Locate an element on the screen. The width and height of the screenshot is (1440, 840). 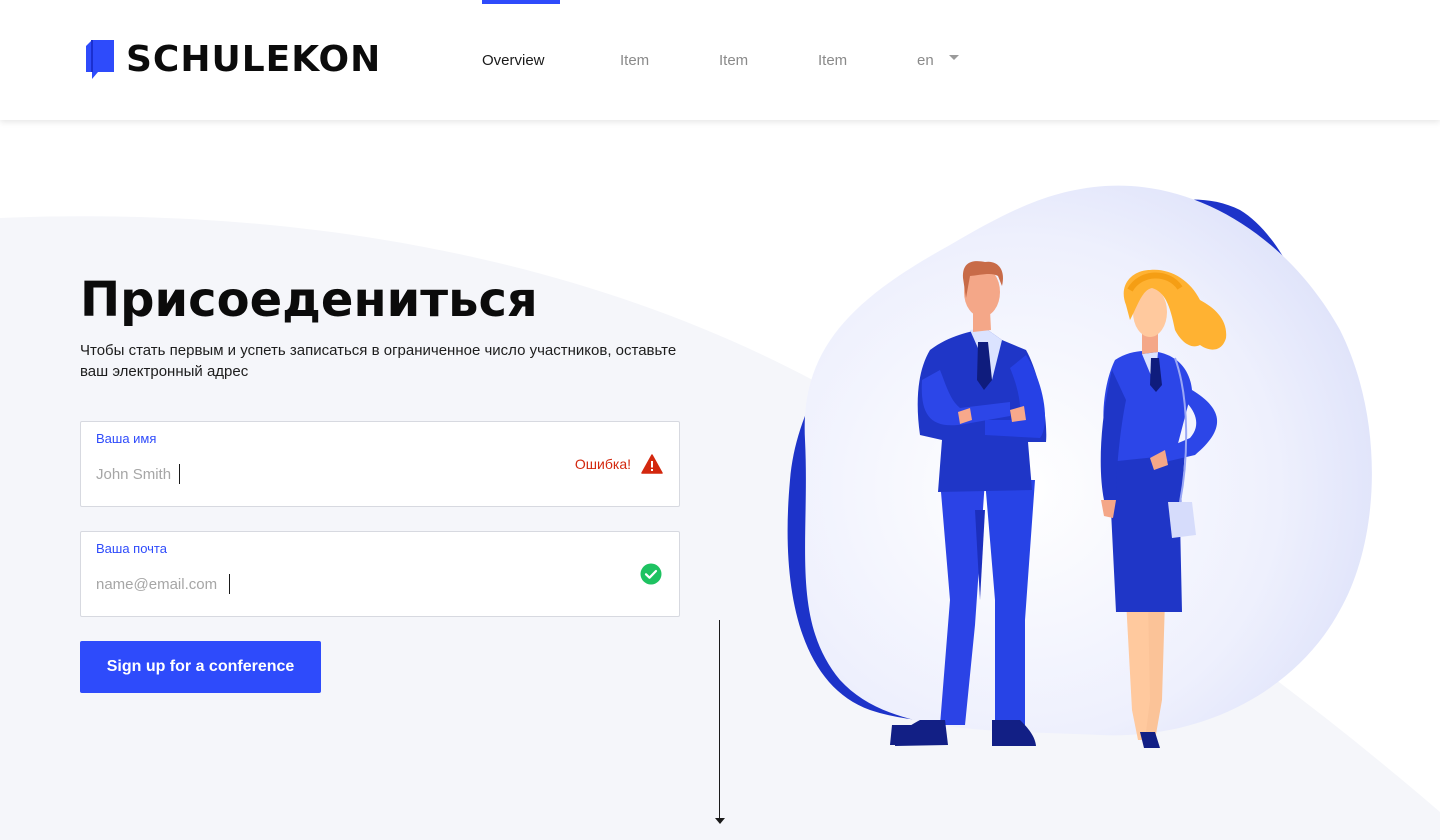
scroll-arrow-line is located at coordinates (719, 720).